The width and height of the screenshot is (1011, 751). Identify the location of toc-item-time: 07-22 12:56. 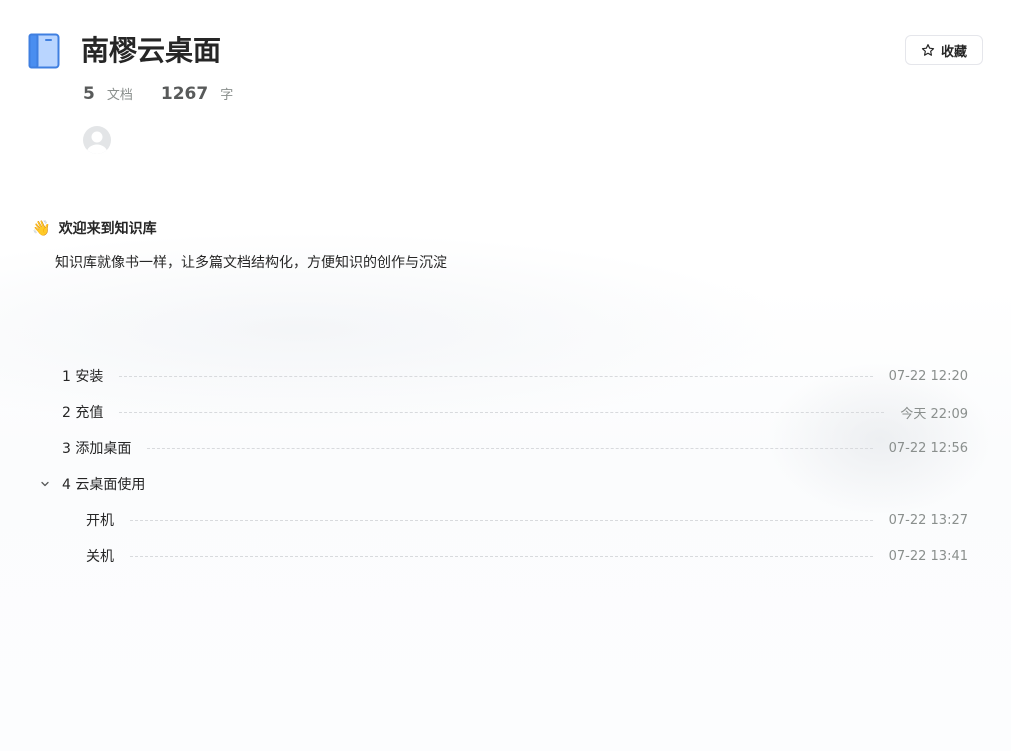
(928, 448).